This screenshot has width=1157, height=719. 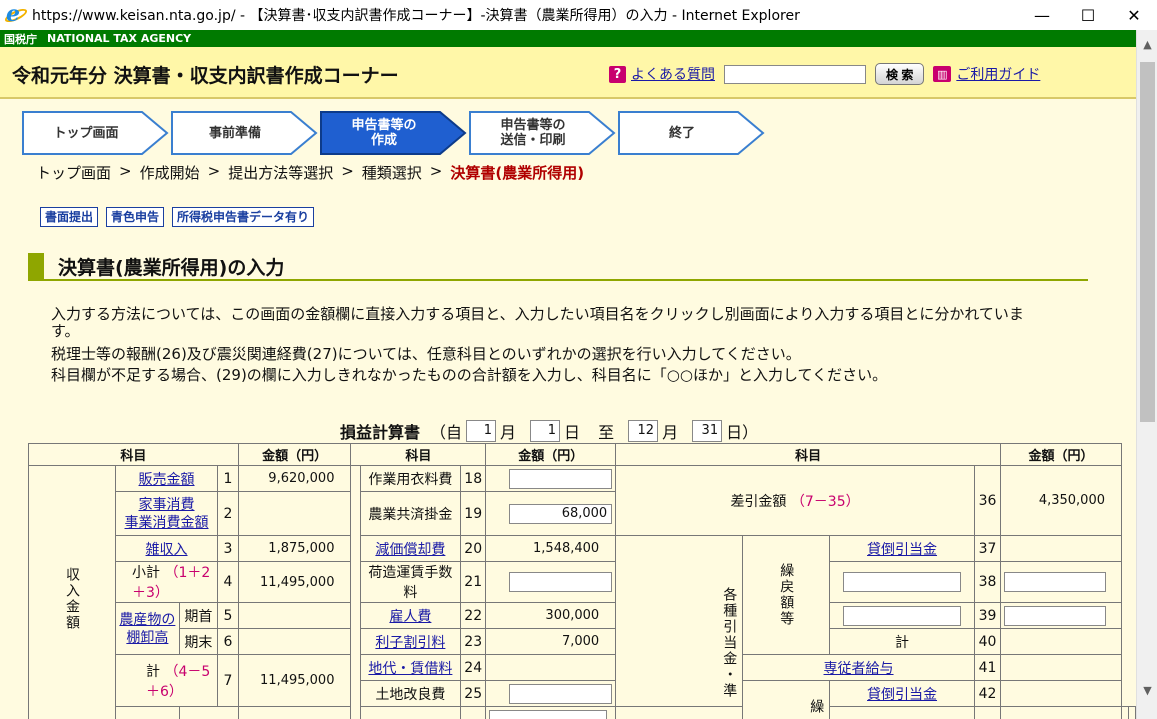 What do you see at coordinates (1147, 242) in the screenshot?
I see `scrollbar-thumb` at bounding box center [1147, 242].